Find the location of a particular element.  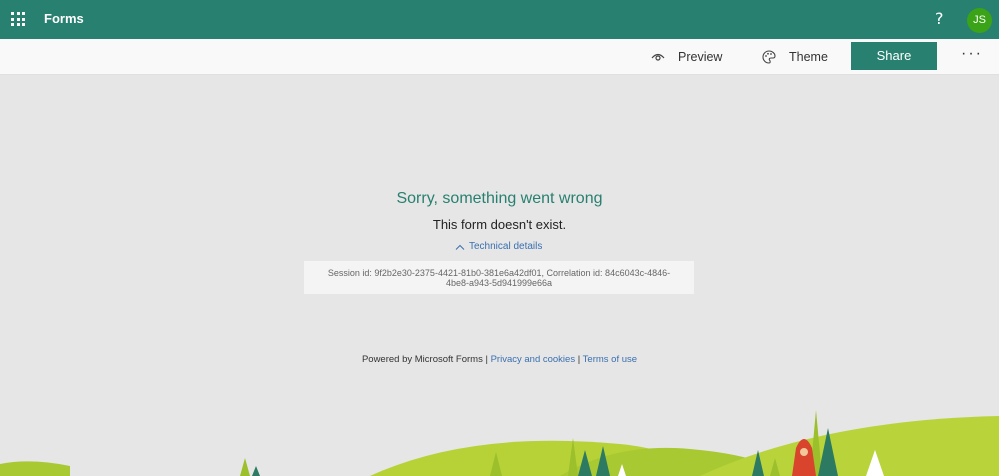

powered-by-text: Powered by Microsoft Forms | is located at coordinates (426, 359).